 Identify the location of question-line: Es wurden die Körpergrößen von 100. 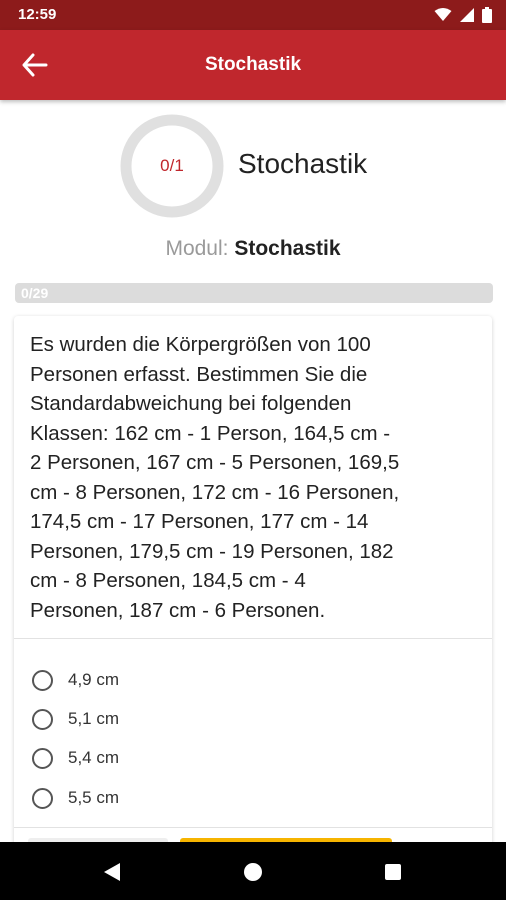
(200, 344).